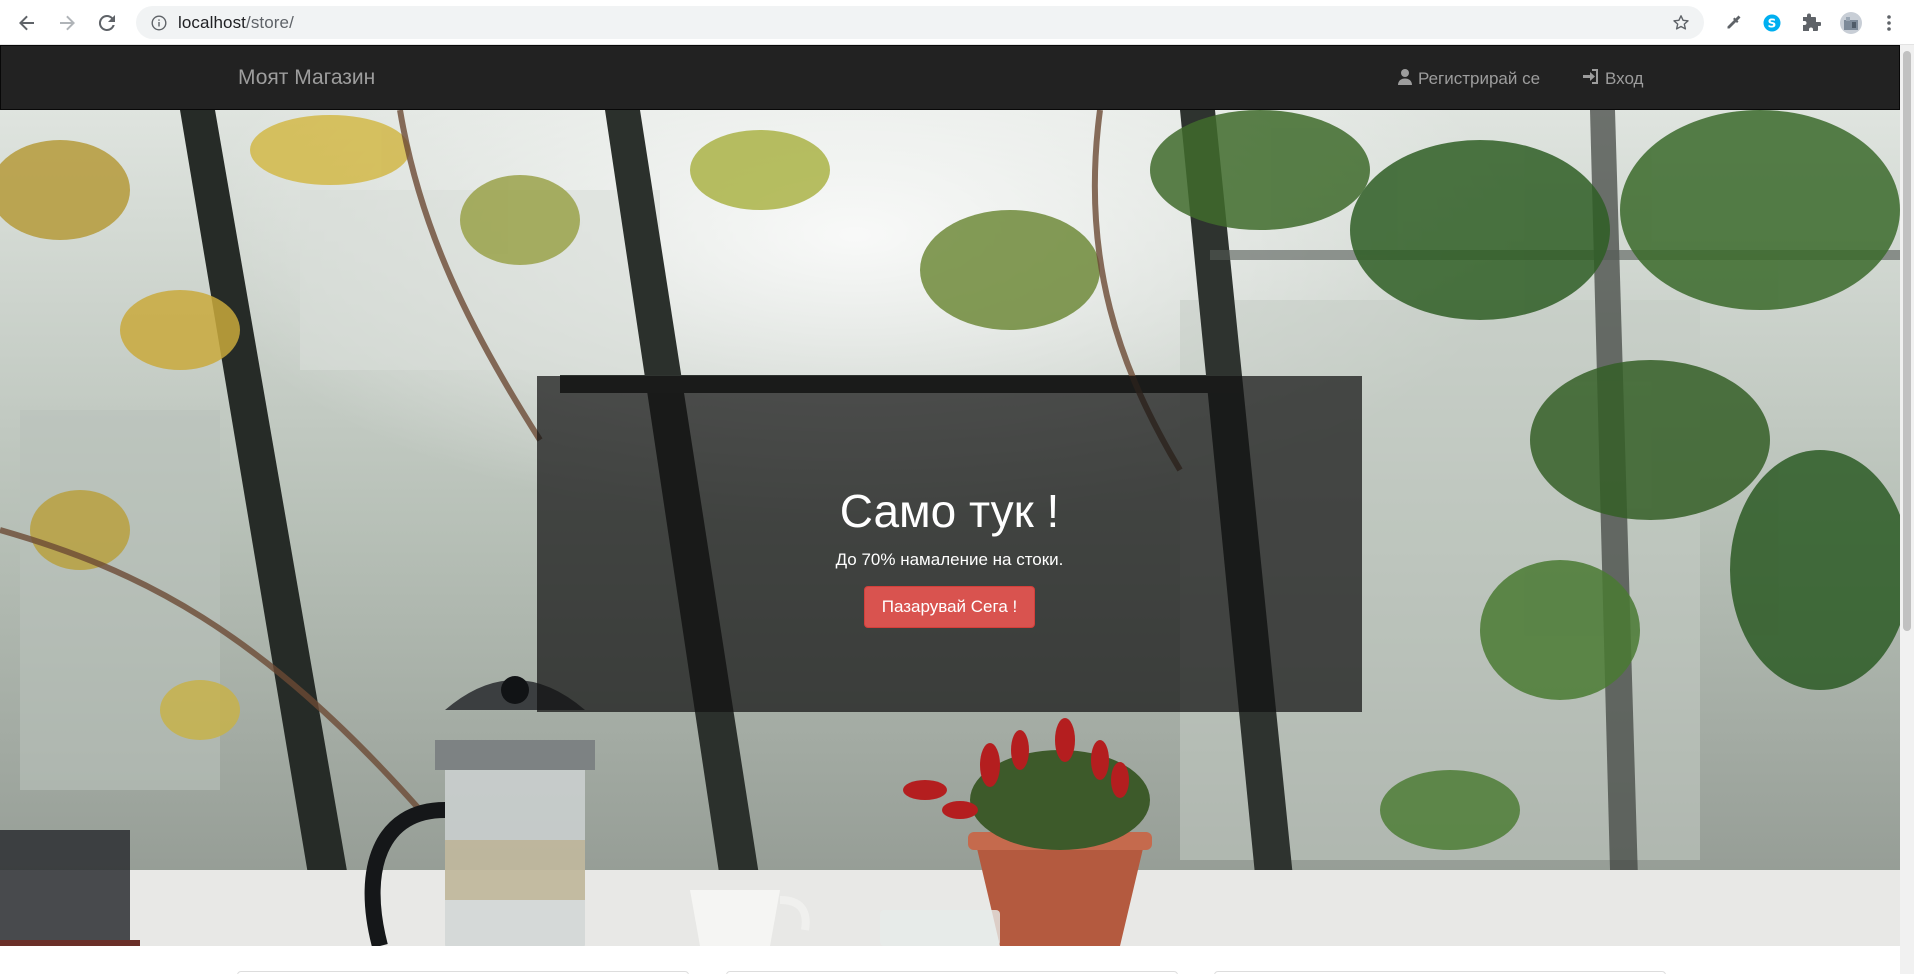  What do you see at coordinates (949, 607) in the screenshot?
I see `shop-now-button: Пазарувай Сега !` at bounding box center [949, 607].